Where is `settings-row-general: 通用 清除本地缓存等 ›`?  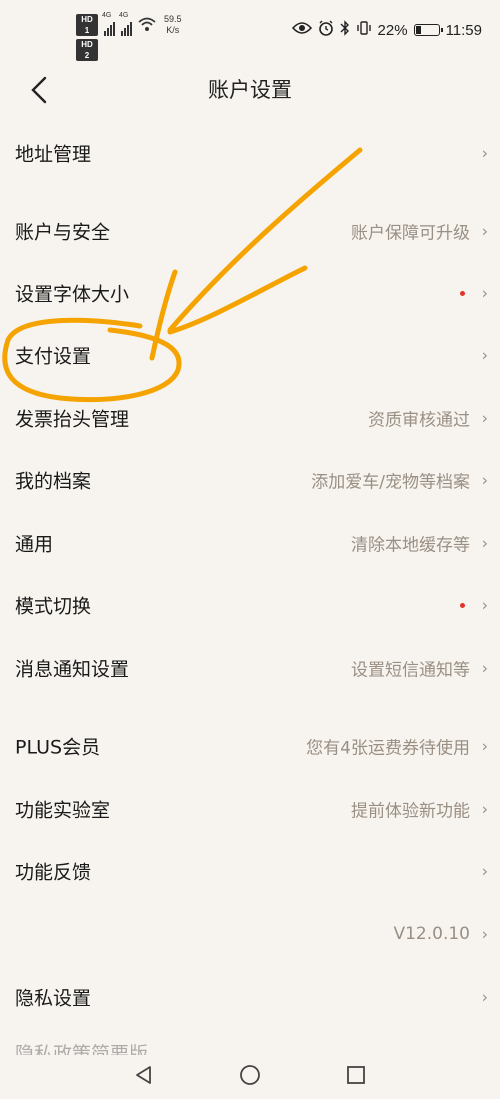 settings-row-general: 通用 清除本地缓存等 › is located at coordinates (250, 543).